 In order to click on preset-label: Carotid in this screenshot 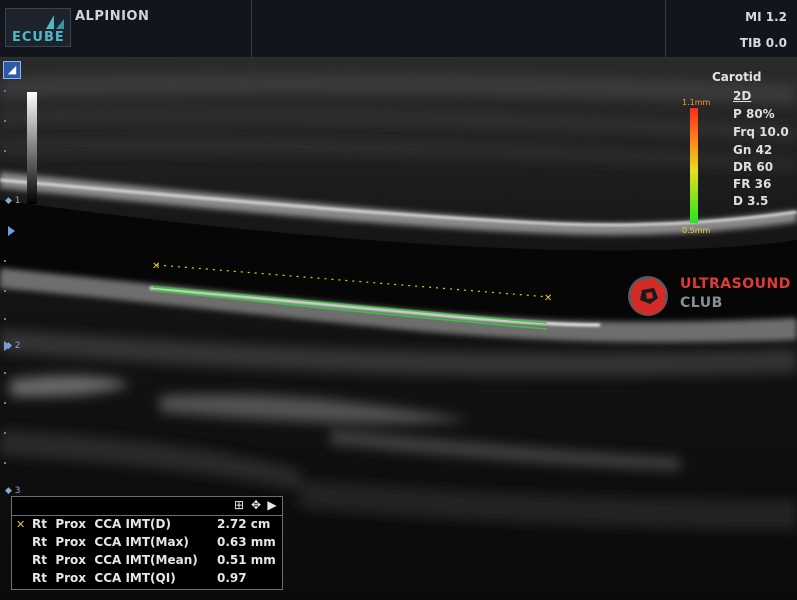, I will do `click(737, 77)`.